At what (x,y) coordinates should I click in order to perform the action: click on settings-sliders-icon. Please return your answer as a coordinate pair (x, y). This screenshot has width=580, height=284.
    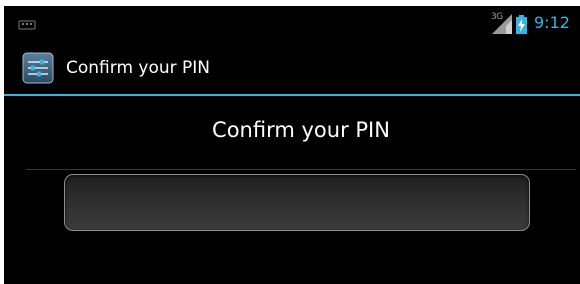
    Looking at the image, I should click on (38, 68).